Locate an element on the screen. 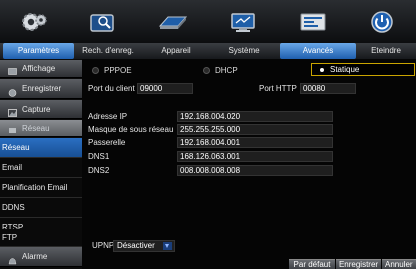 The image size is (416, 269). radio-pppoe: PPPOE is located at coordinates (112, 70).